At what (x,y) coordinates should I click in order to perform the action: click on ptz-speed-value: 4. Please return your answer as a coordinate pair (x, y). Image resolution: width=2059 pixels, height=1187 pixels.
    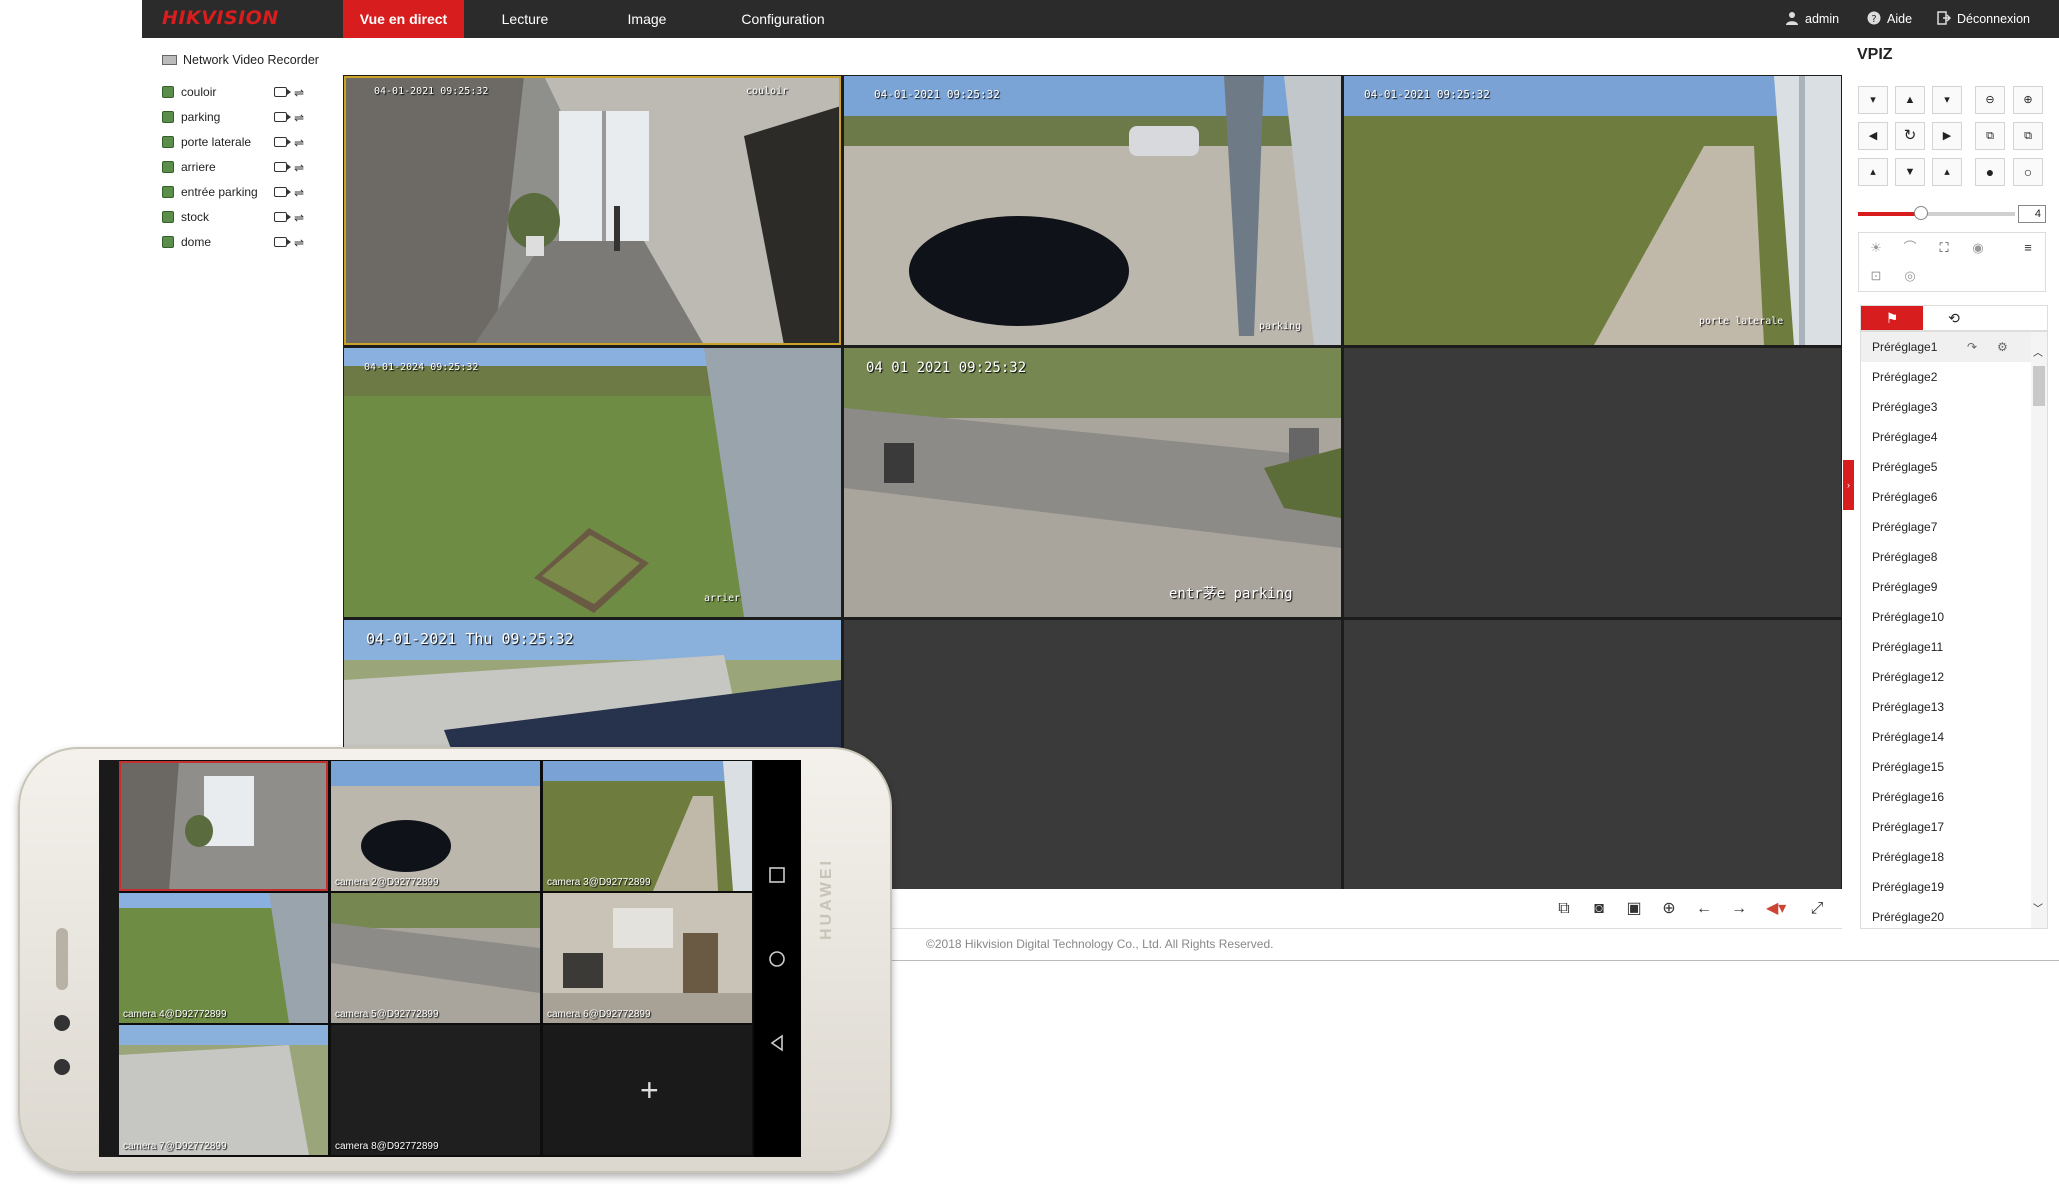
    Looking at the image, I should click on (2032, 214).